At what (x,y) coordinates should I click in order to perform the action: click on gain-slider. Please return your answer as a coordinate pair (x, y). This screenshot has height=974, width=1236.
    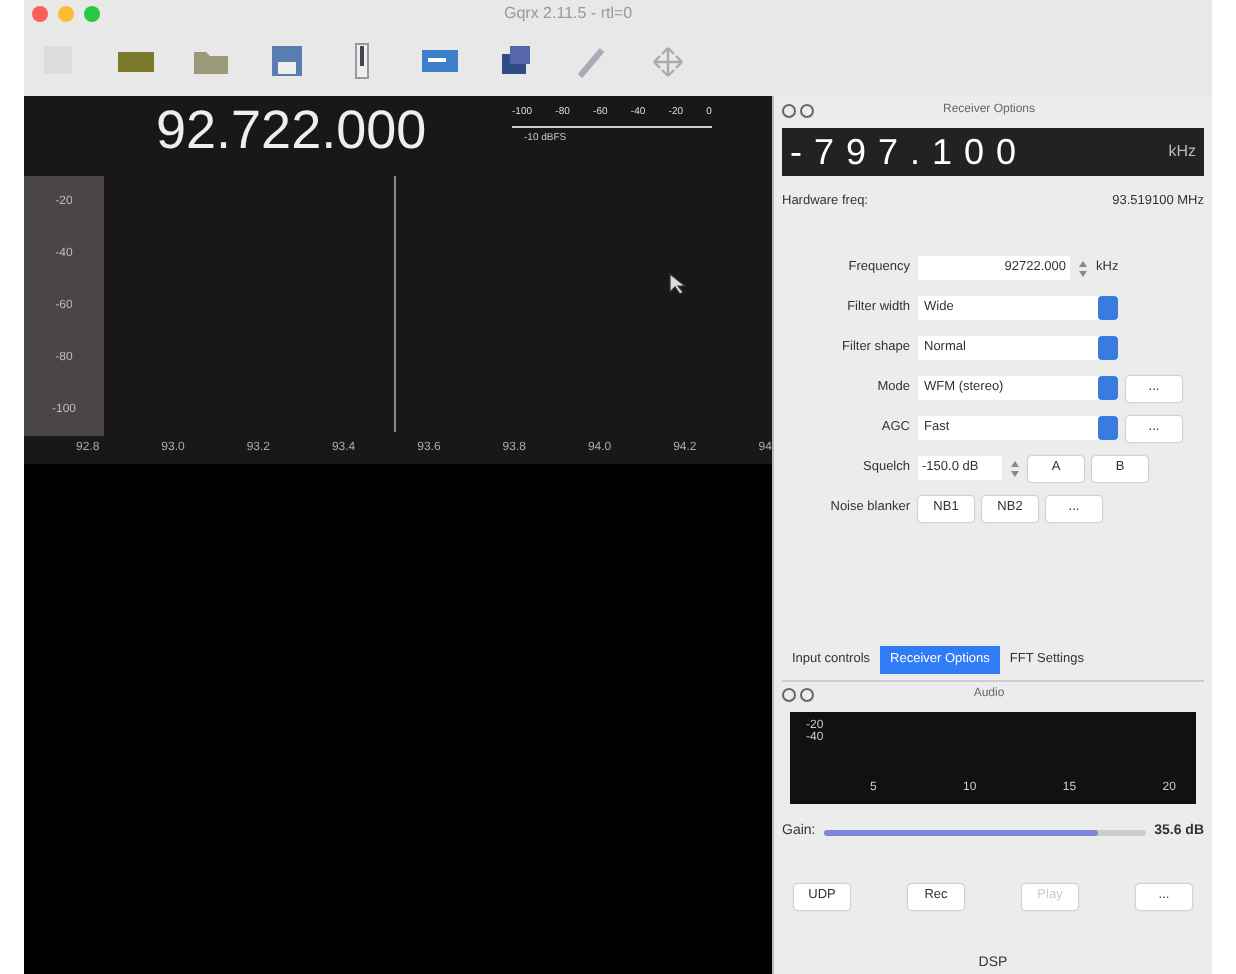
    Looking at the image, I should click on (985, 833).